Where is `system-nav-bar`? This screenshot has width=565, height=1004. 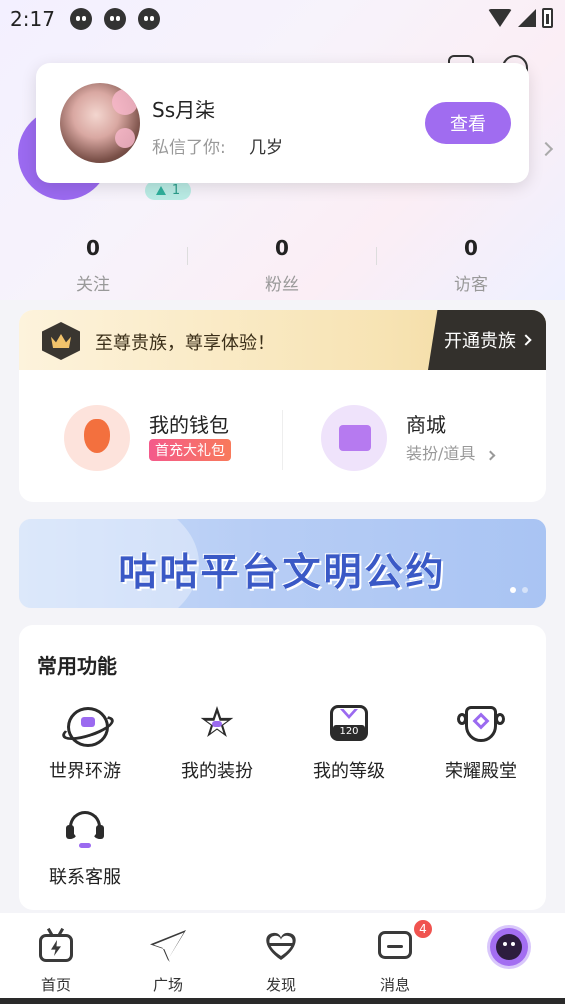 system-nav-bar is located at coordinates (282, 1001).